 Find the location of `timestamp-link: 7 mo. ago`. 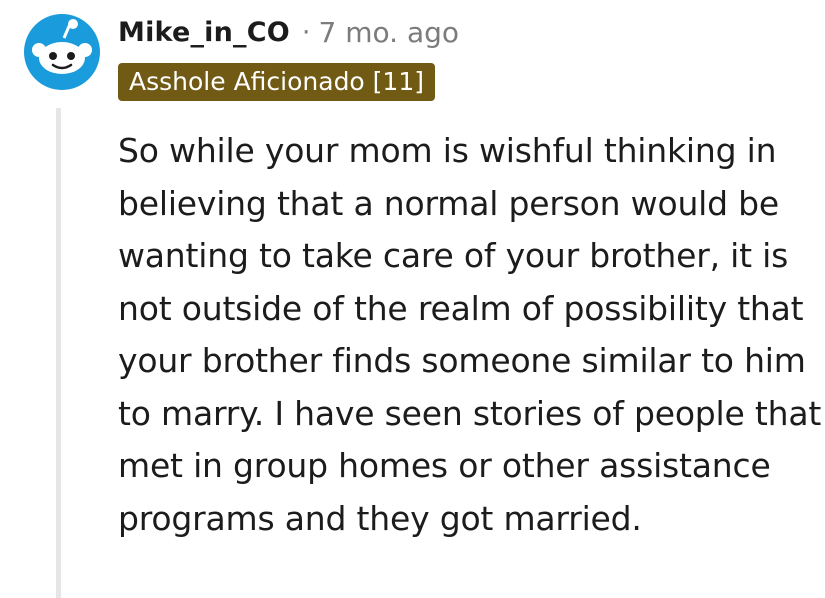

timestamp-link: 7 mo. ago is located at coordinates (389, 32).